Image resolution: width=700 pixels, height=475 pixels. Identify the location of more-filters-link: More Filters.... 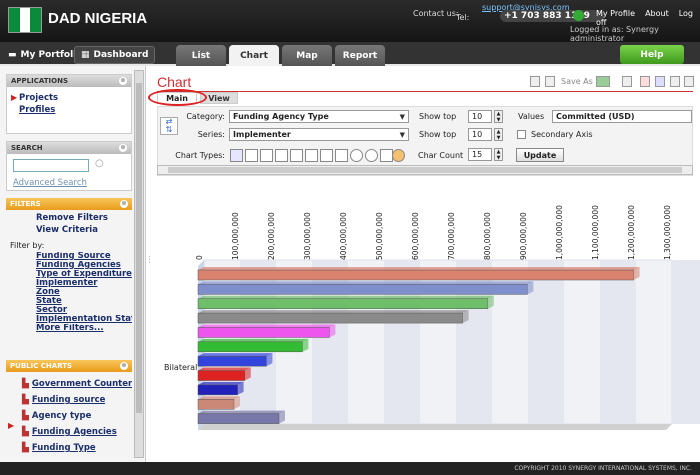
(84, 328).